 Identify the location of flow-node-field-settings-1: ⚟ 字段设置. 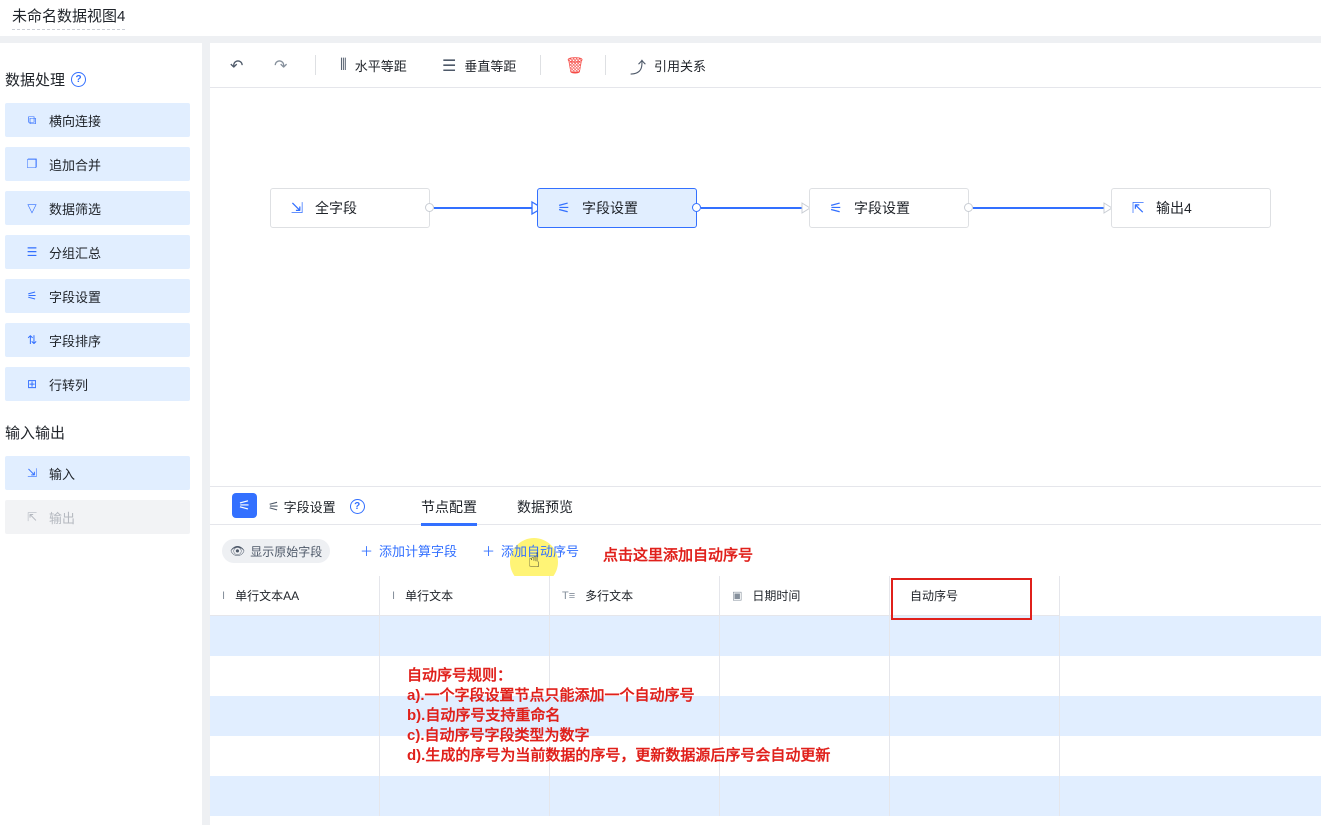
(617, 208).